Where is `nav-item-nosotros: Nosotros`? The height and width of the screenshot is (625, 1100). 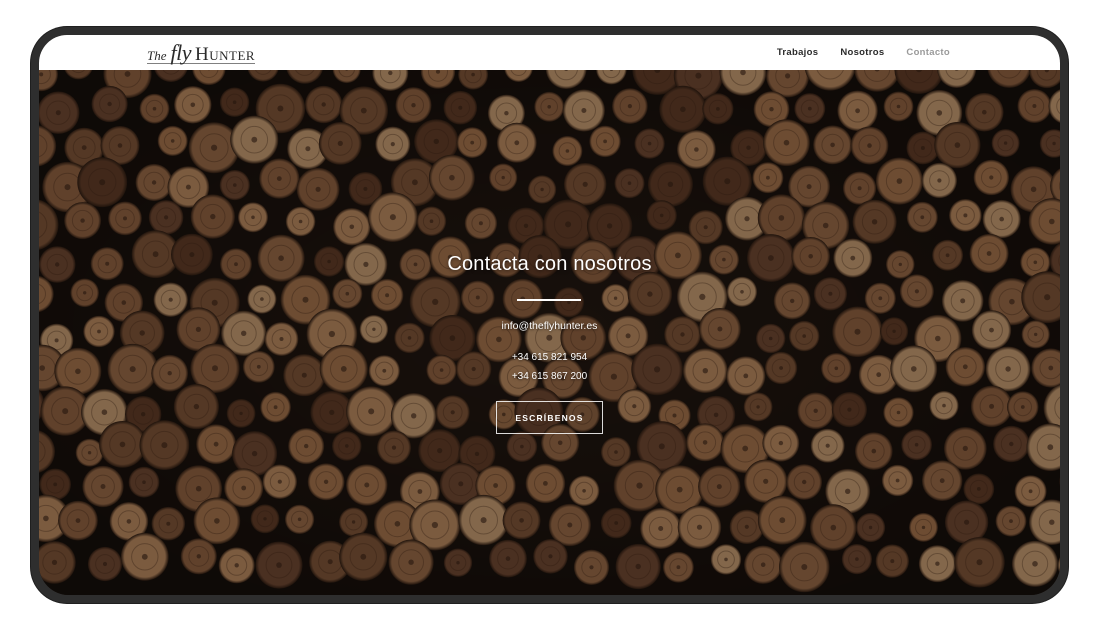
nav-item-nosotros: Nosotros is located at coordinates (862, 52).